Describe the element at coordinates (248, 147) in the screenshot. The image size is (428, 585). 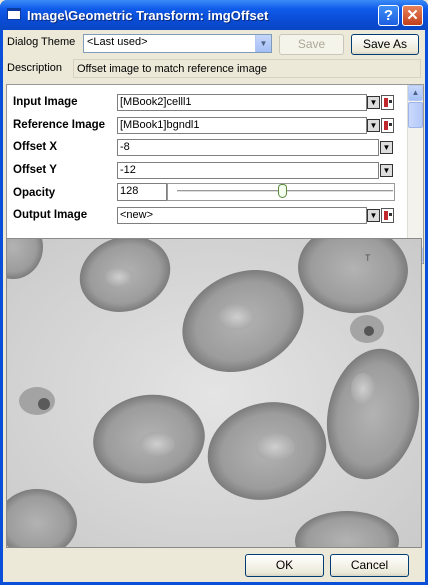
I see `offset-x-field: -8` at that location.